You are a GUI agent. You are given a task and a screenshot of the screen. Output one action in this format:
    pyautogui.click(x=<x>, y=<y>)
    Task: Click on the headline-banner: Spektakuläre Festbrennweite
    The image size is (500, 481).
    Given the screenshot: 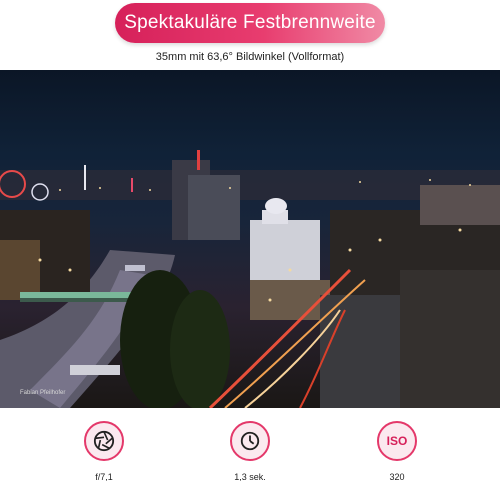 What is the action you would take?
    pyautogui.click(x=250, y=23)
    